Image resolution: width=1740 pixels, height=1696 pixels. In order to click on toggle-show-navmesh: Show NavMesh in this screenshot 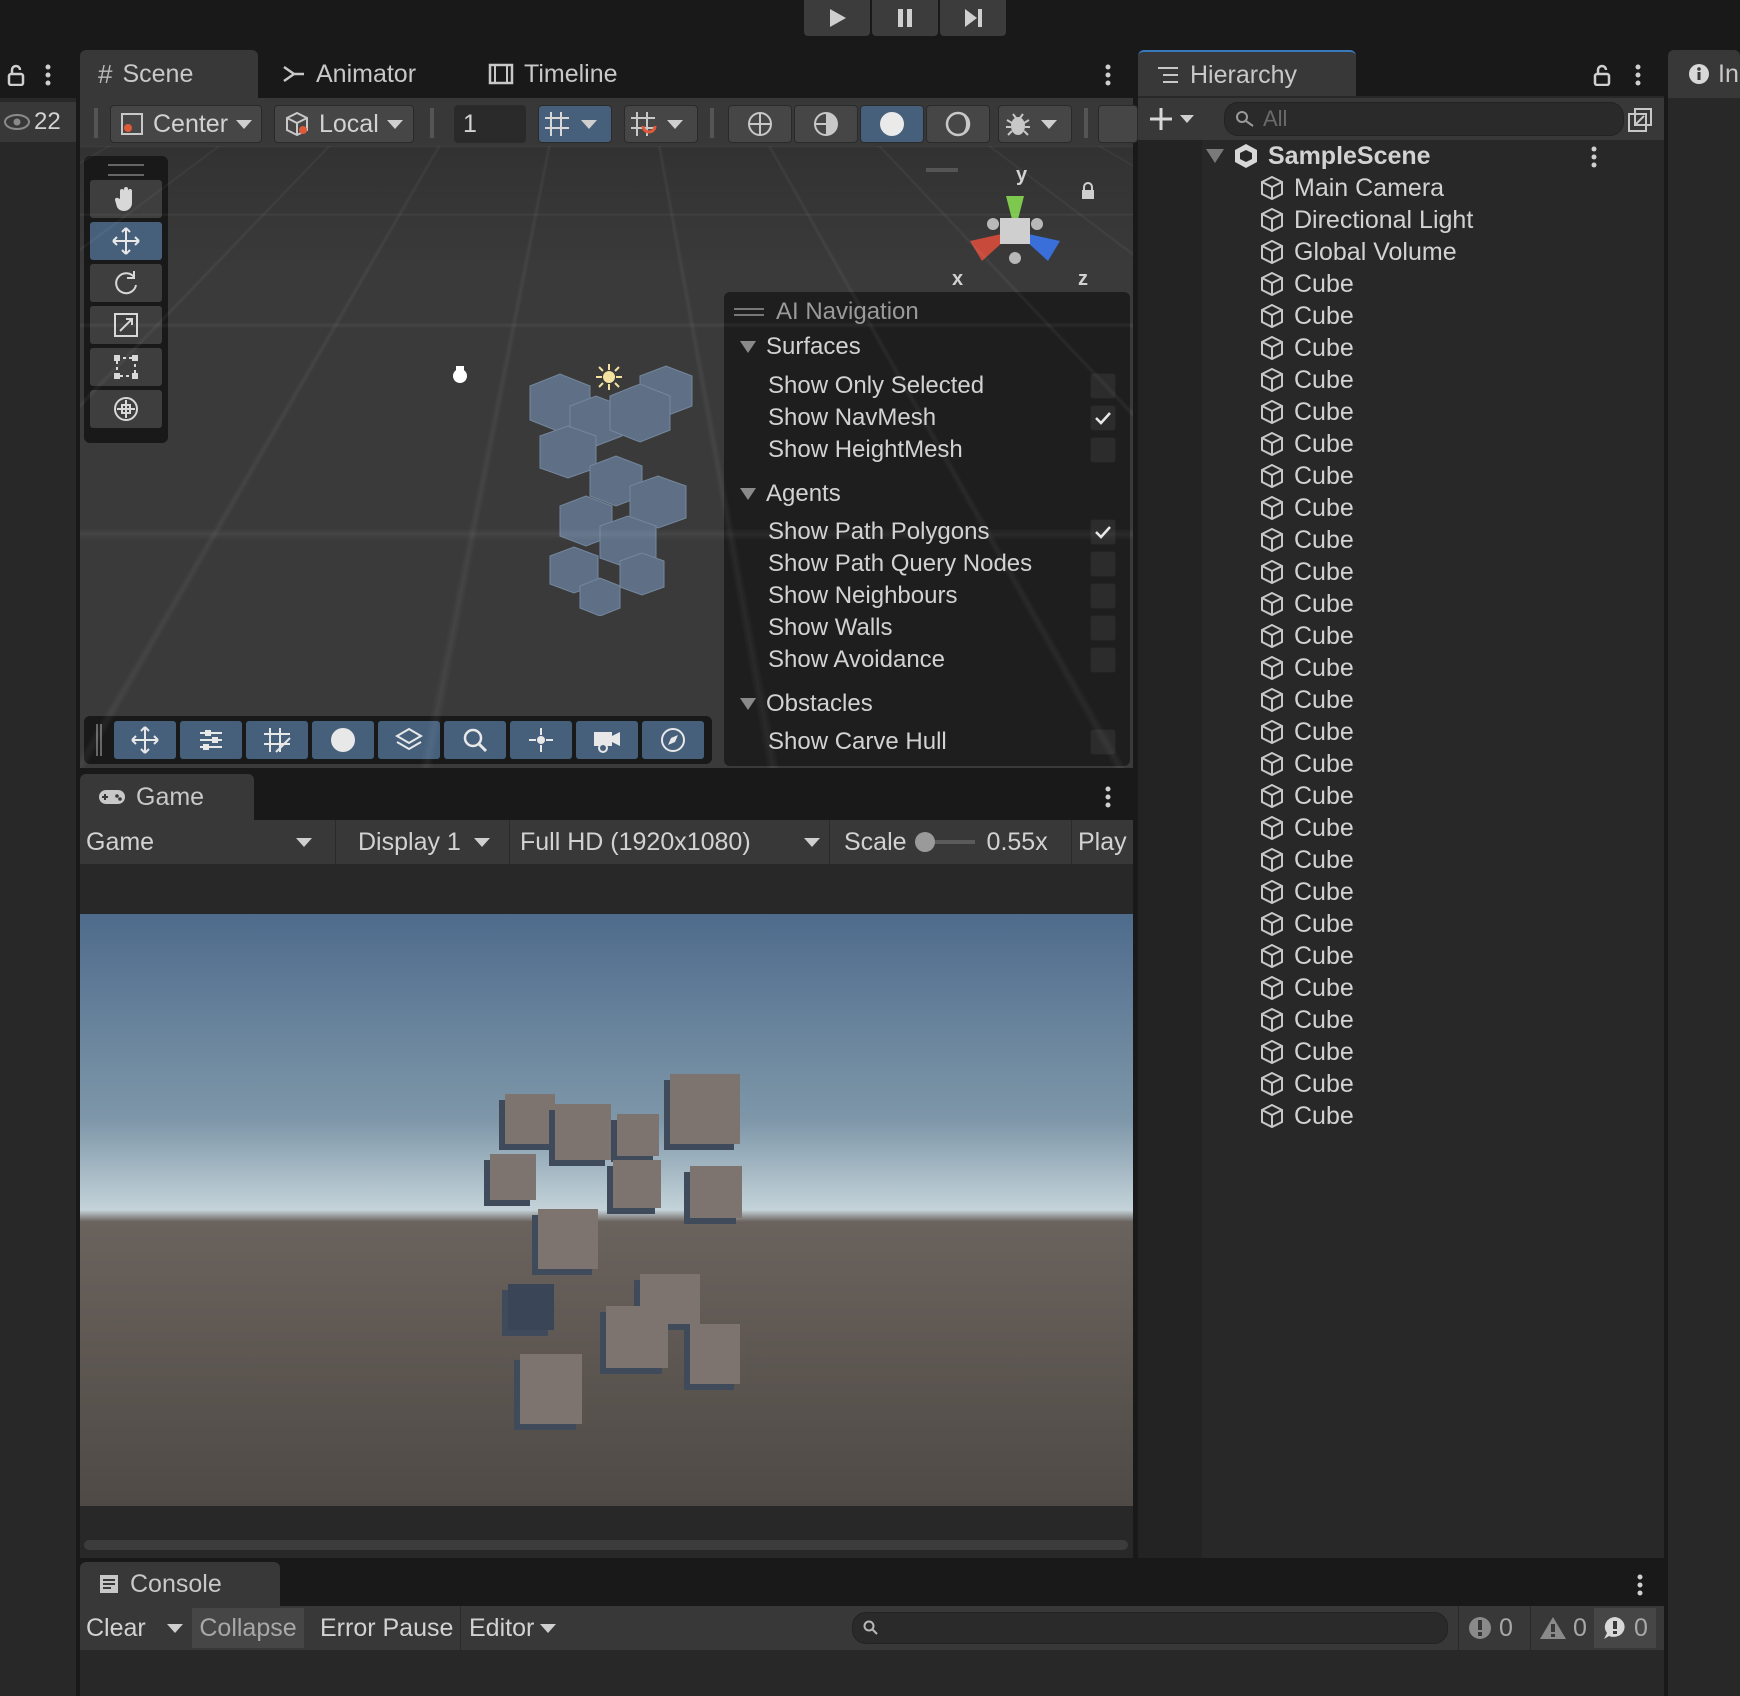, I will do `click(927, 418)`.